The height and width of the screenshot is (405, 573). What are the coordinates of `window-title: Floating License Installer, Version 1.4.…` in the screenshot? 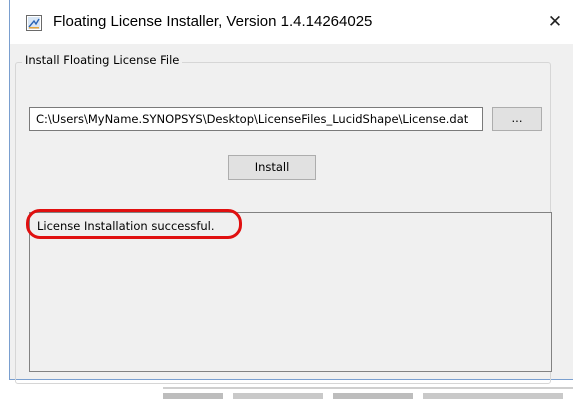 It's located at (213, 21).